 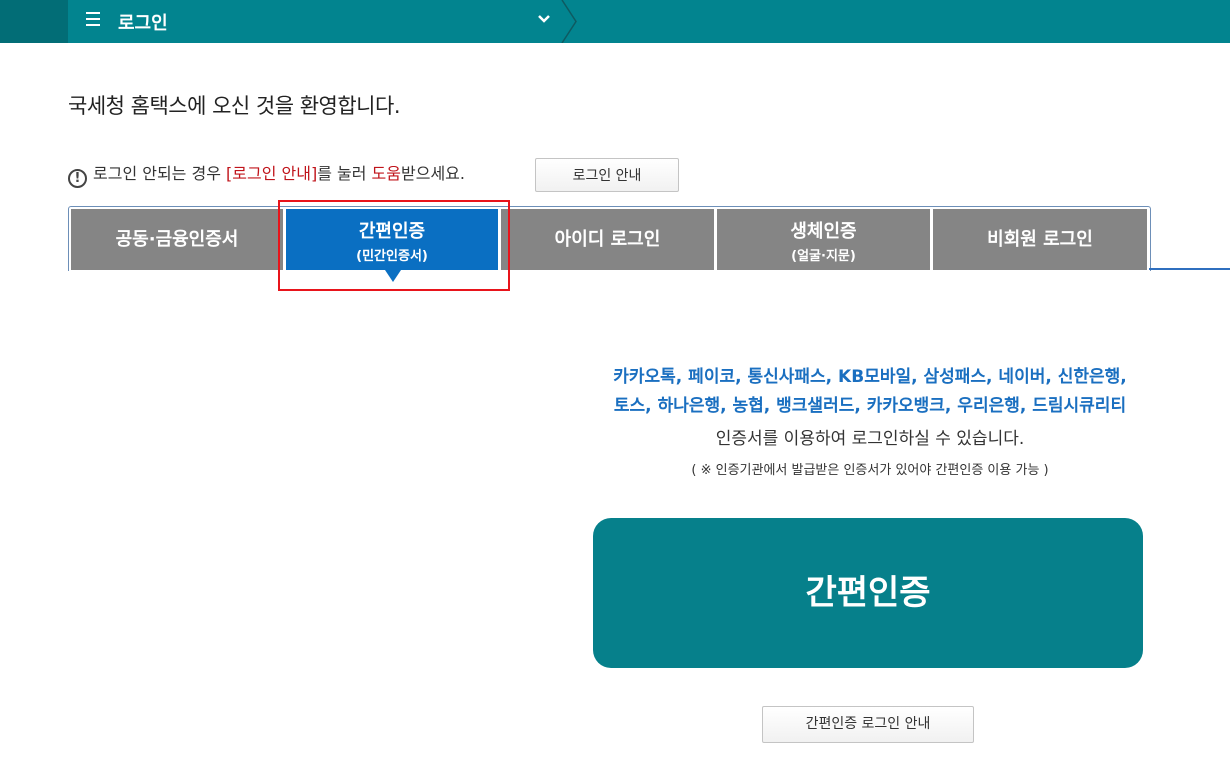 I want to click on menu-label: 로그인, so click(x=143, y=23).